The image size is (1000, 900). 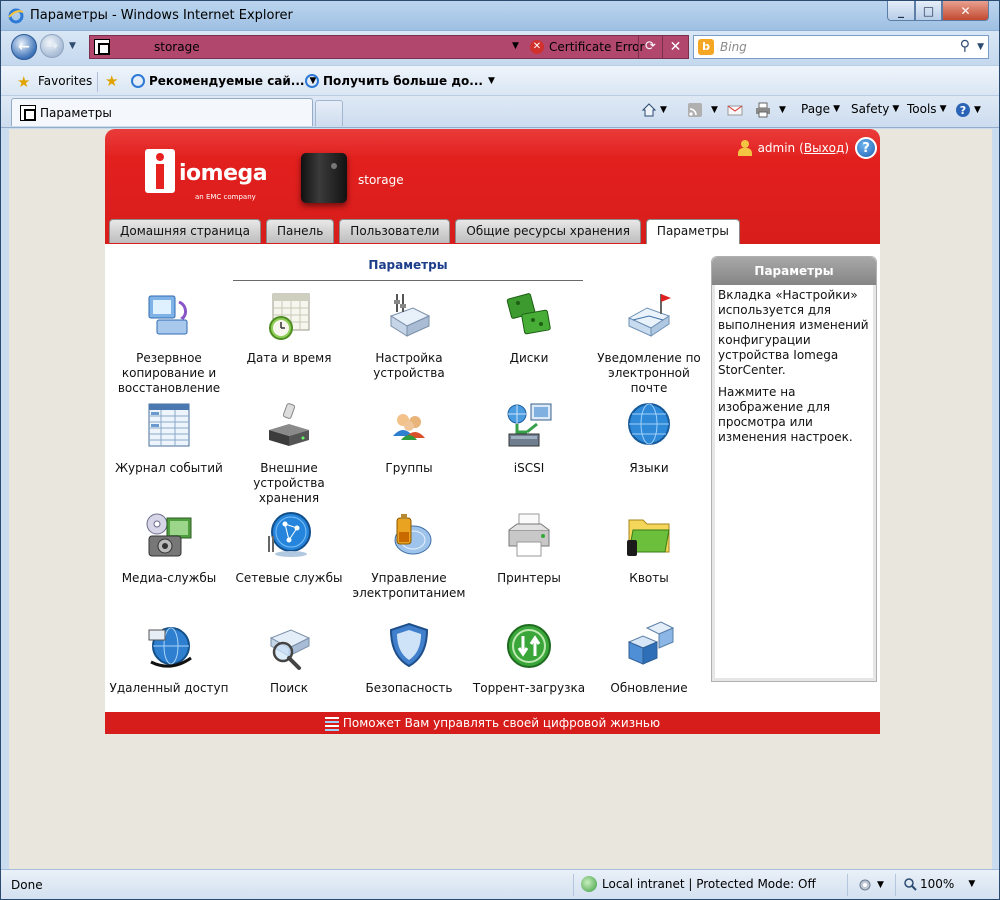 What do you see at coordinates (300, 231) in the screenshot?
I see `tab-dashboard: Панель` at bounding box center [300, 231].